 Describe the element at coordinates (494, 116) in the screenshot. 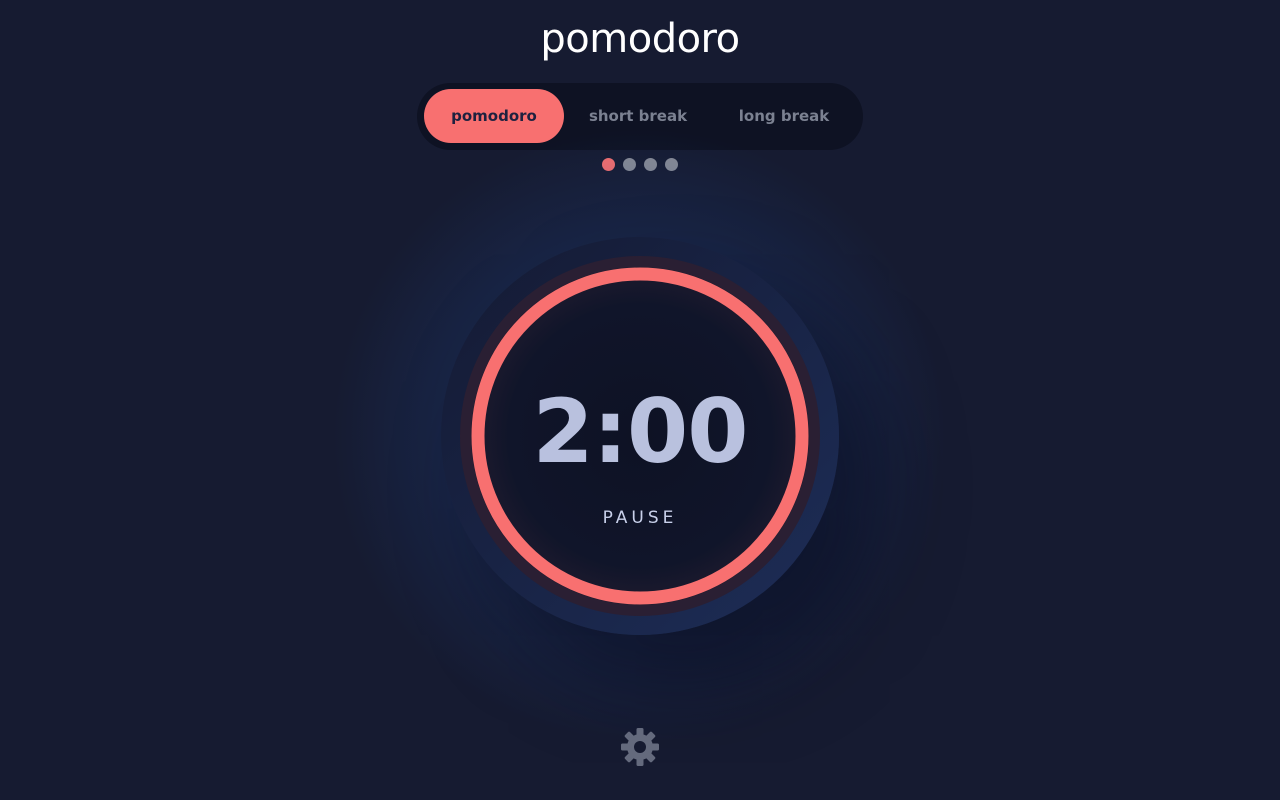

I see `tab-pomodoro: pomodoro` at that location.